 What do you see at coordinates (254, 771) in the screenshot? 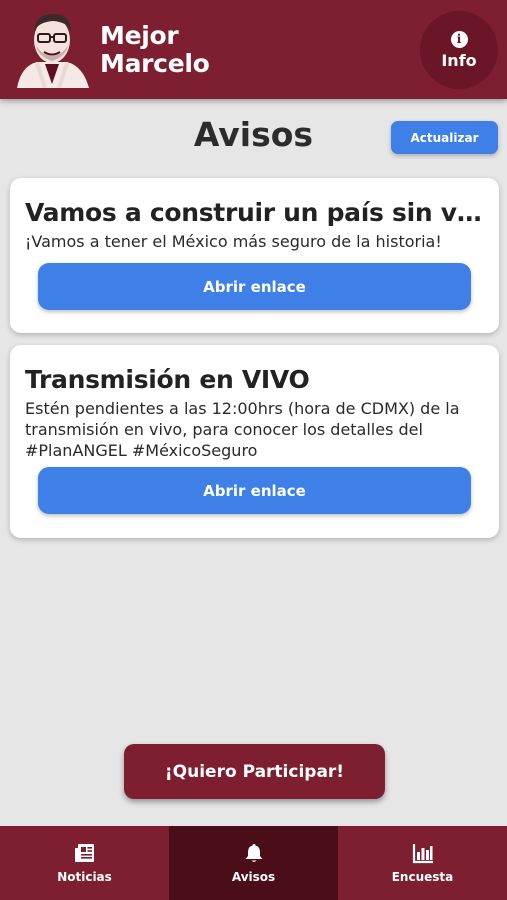
I see `participate-button: ¡Quiero Participar!` at bounding box center [254, 771].